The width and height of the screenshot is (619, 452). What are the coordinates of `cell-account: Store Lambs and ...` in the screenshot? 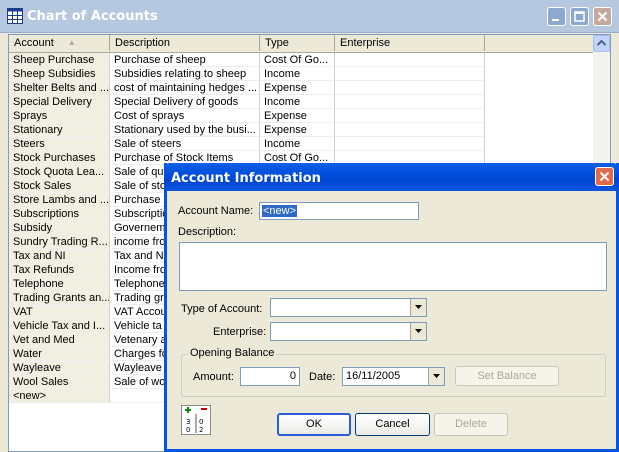 It's located at (59, 200).